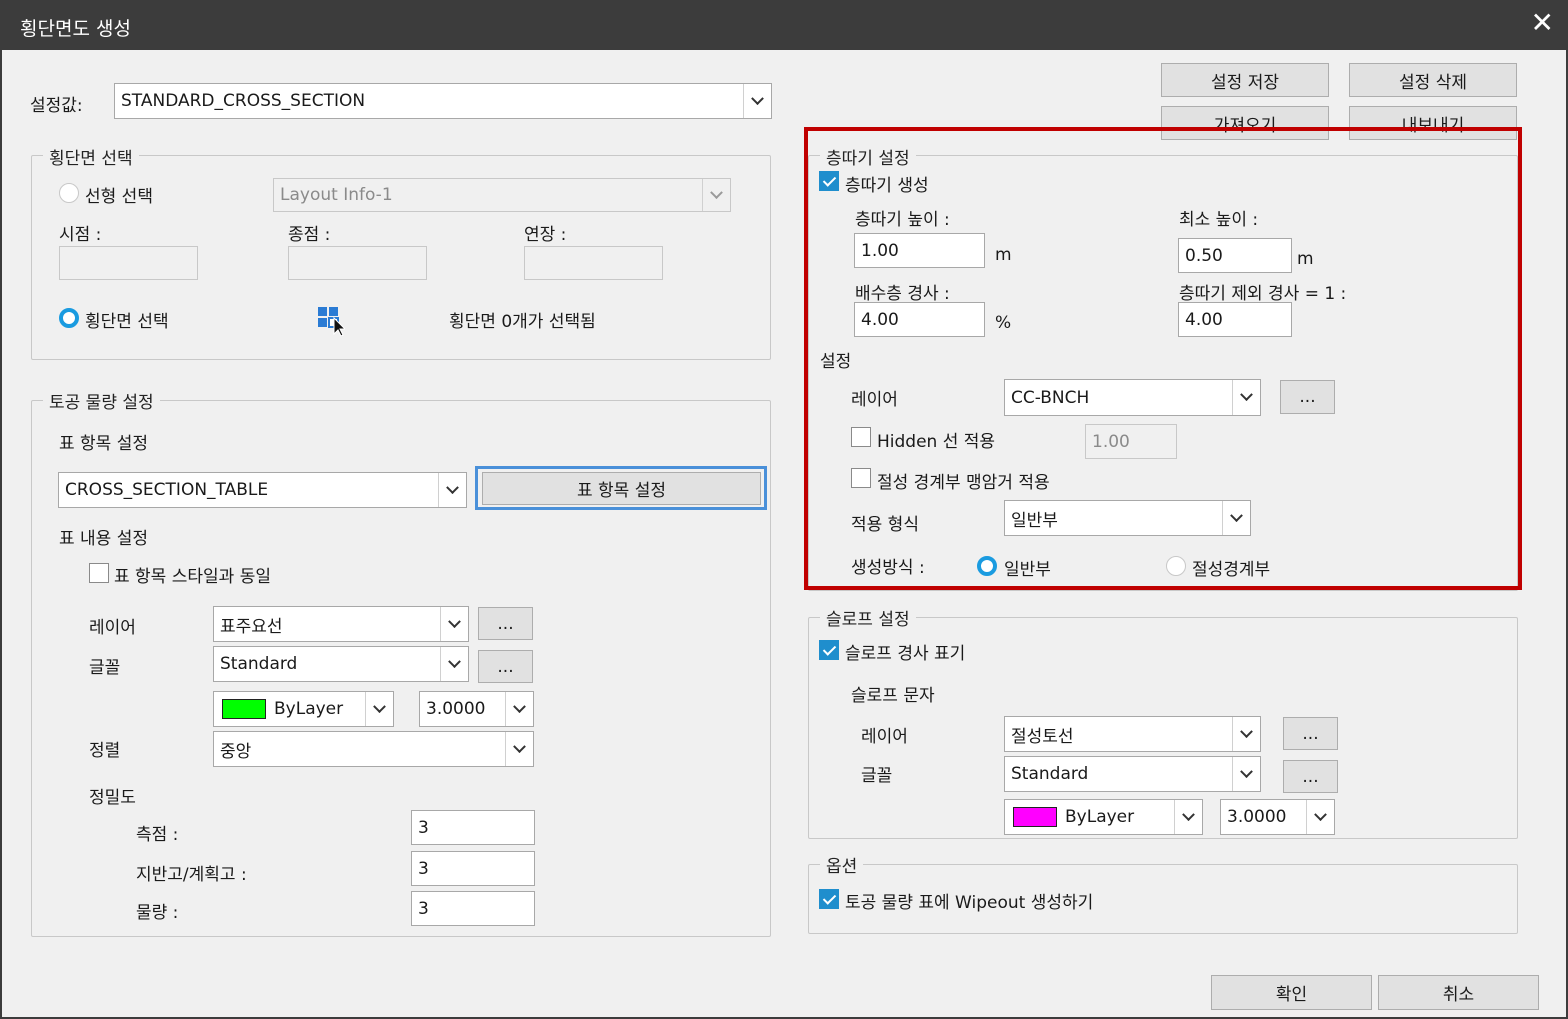 The width and height of the screenshot is (1568, 1019). I want to click on ok-button: 확인, so click(1291, 992).